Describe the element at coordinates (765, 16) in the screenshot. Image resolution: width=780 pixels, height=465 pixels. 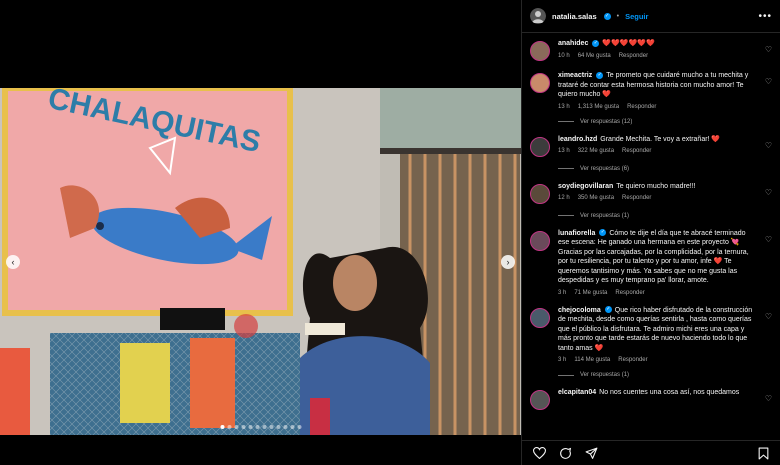
I see `more-horizontal-icon: •••` at that location.